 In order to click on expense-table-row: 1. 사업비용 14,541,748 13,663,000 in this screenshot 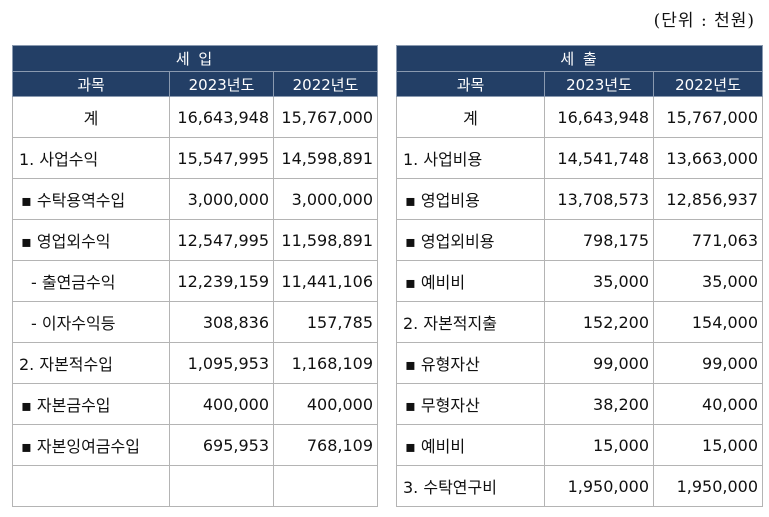, I will do `click(579, 158)`.